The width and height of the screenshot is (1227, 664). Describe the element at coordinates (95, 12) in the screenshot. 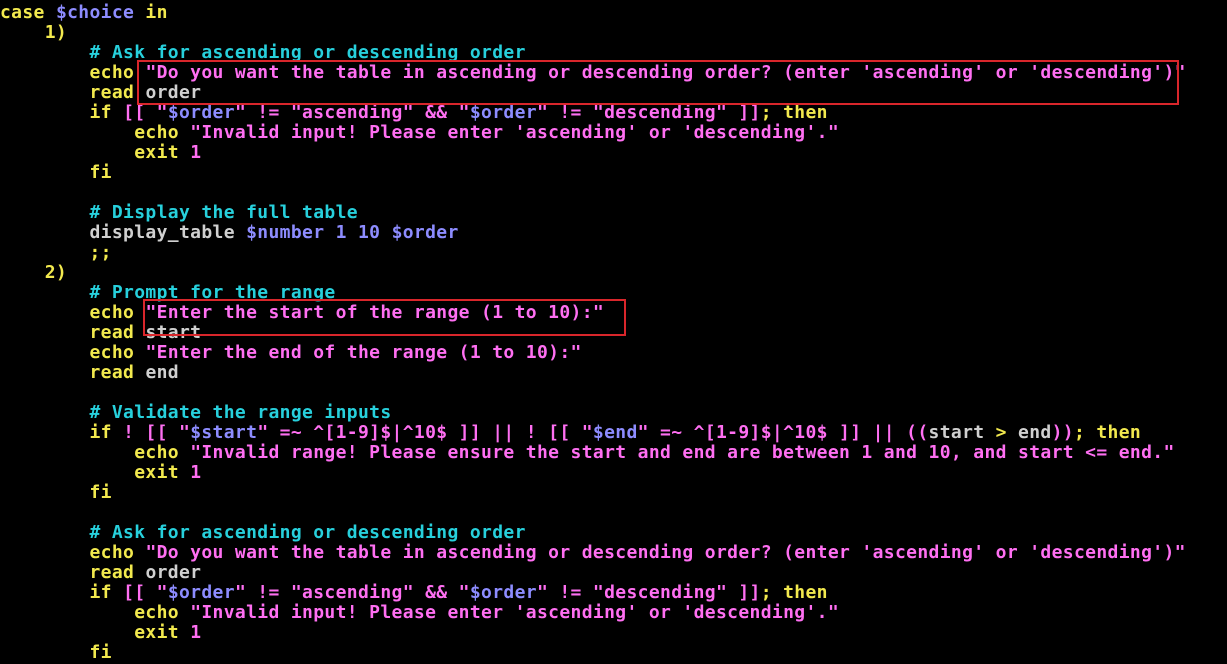

I see `code-token-variable: $choice` at that location.